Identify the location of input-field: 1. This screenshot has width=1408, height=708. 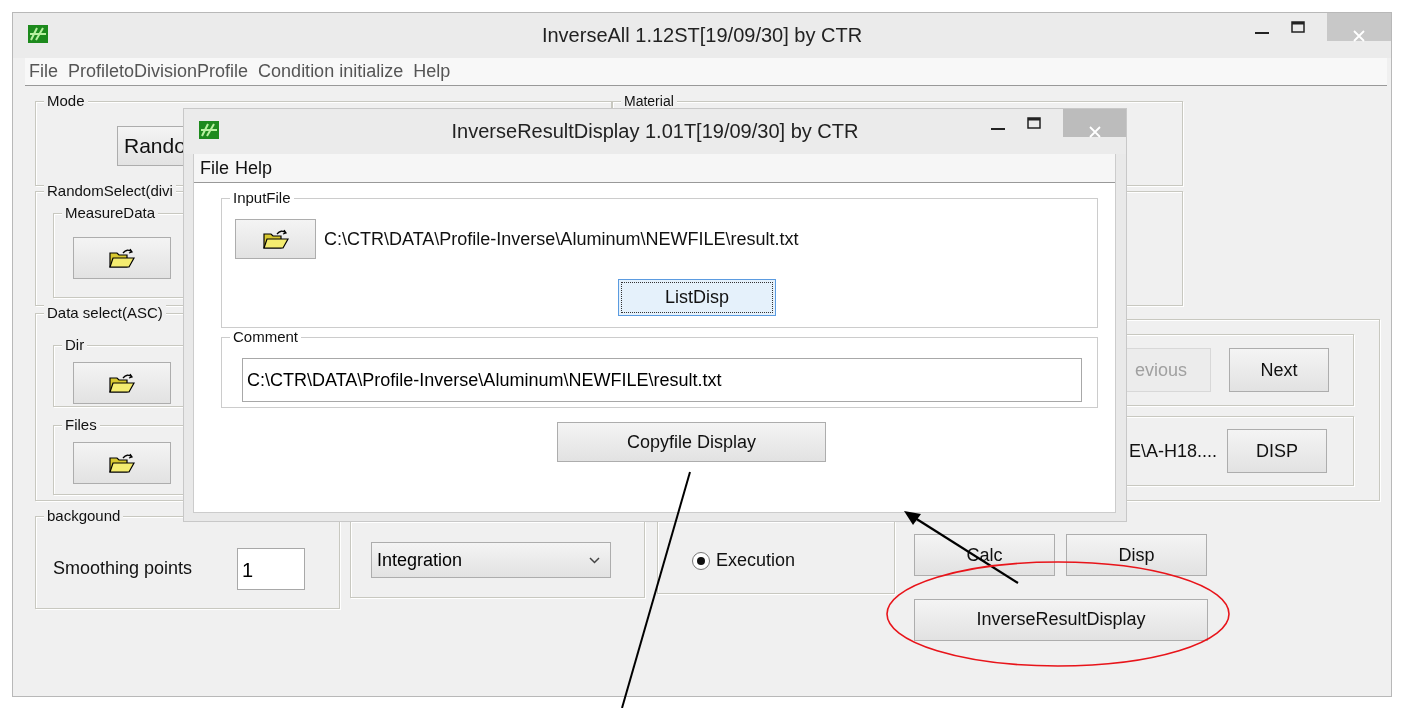
(271, 568).